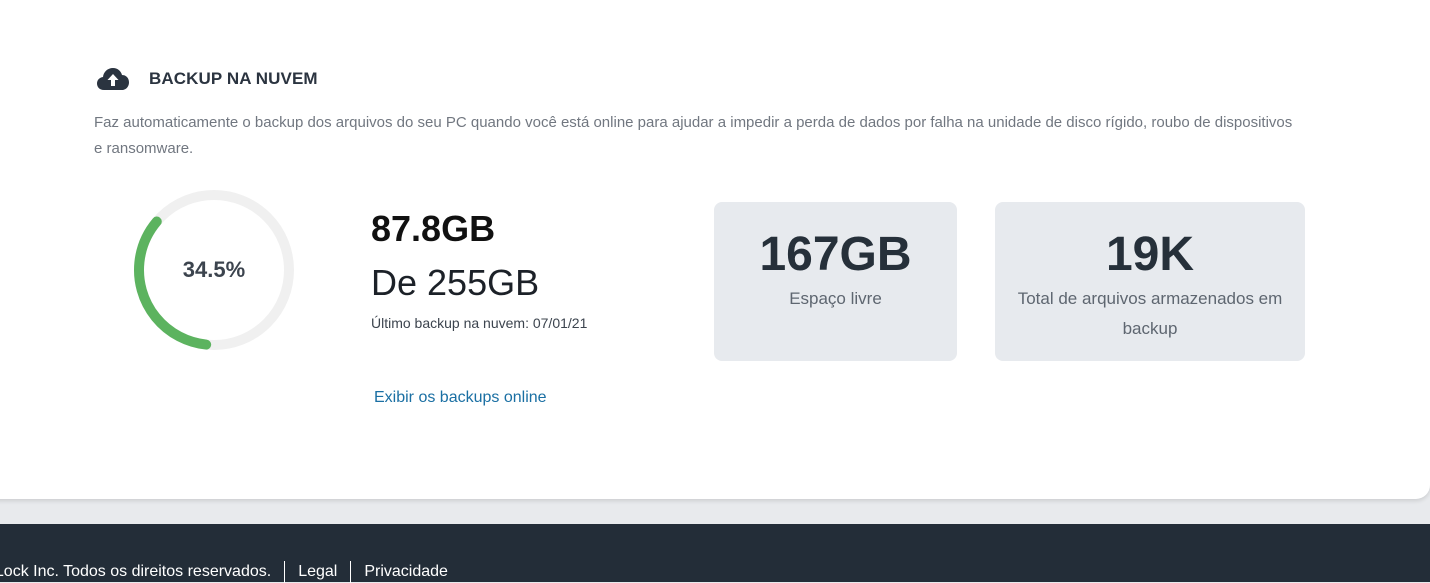 The height and width of the screenshot is (583, 1430). Describe the element at coordinates (455, 282) in the screenshot. I see `total-storage: De 255GB` at that location.